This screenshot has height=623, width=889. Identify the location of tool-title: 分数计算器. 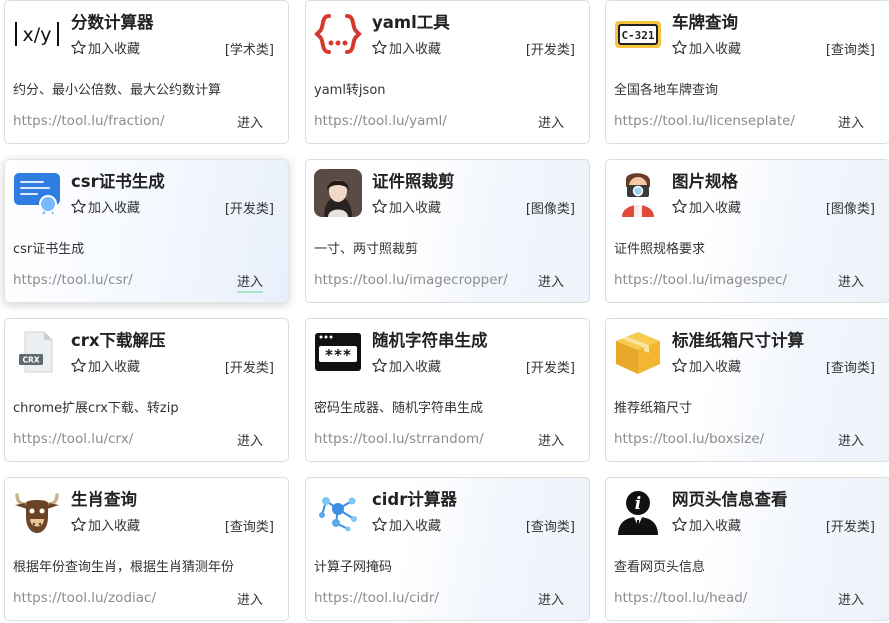
(112, 21).